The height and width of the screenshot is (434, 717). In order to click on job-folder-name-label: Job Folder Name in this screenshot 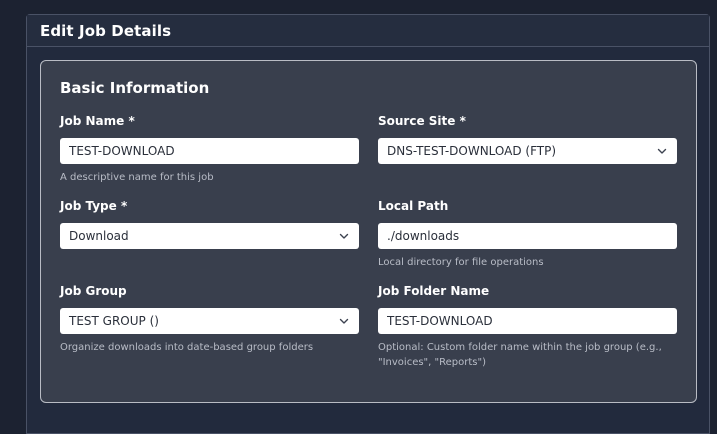, I will do `click(434, 291)`.